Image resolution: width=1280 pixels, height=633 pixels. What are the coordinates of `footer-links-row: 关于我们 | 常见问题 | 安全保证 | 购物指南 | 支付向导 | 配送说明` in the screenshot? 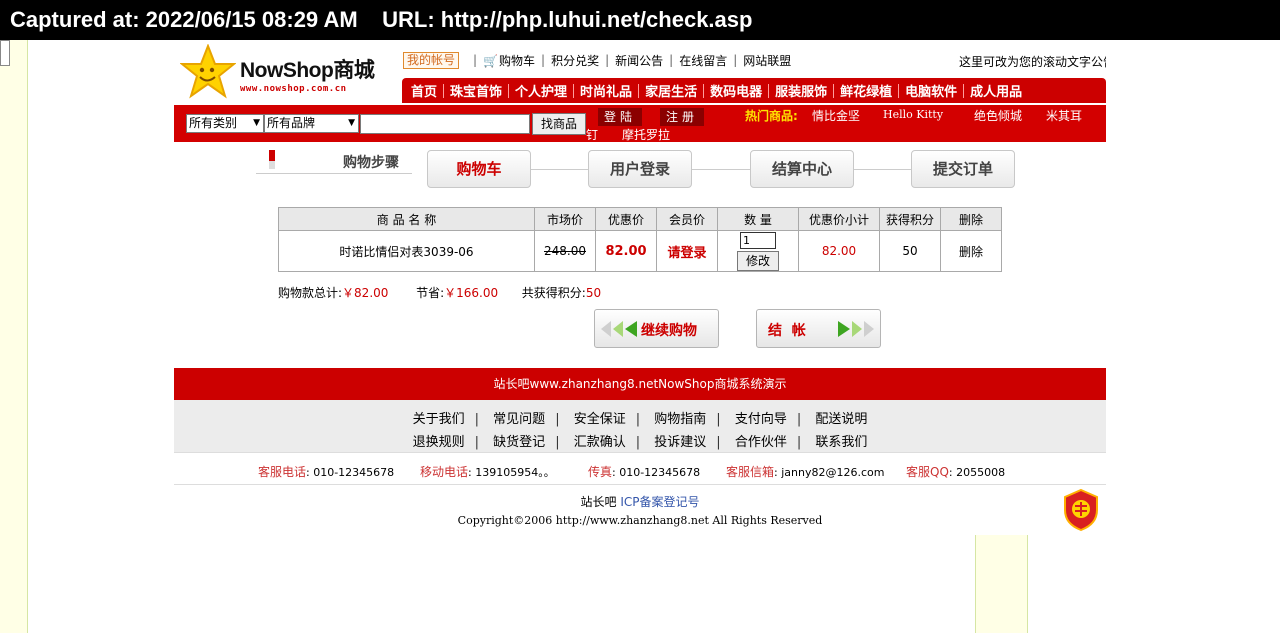 It's located at (640, 419).